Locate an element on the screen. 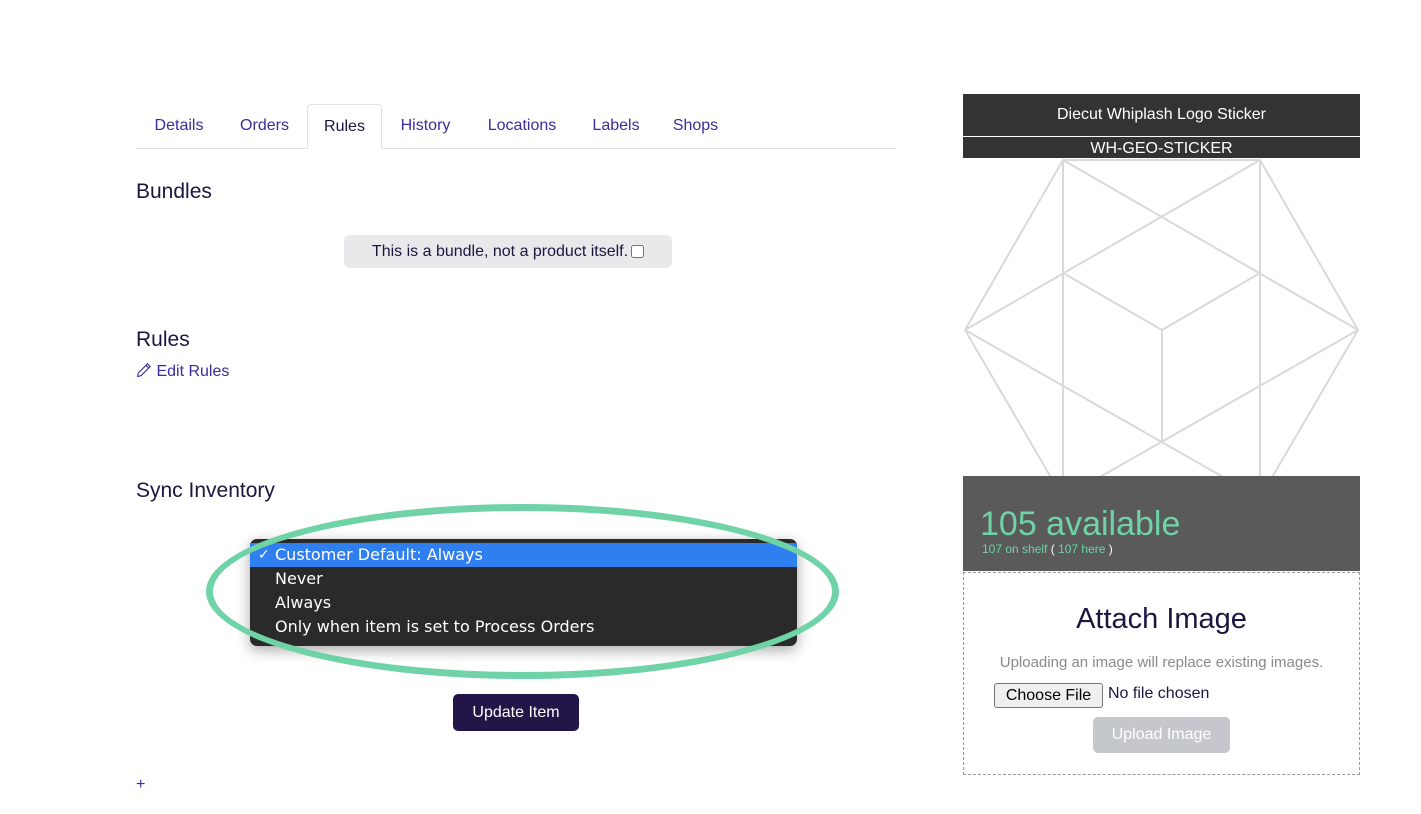 The image size is (1421, 814). bundle-checkbox-label: This is a bundle, not a product itself. is located at coordinates (500, 251).